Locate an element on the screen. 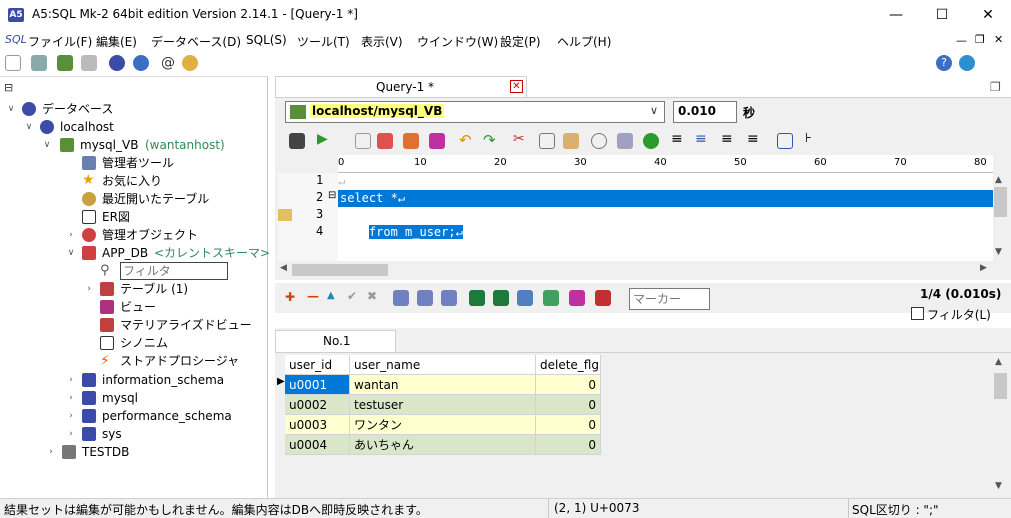  mdi-restore-icon: ❐ is located at coordinates (980, 39).